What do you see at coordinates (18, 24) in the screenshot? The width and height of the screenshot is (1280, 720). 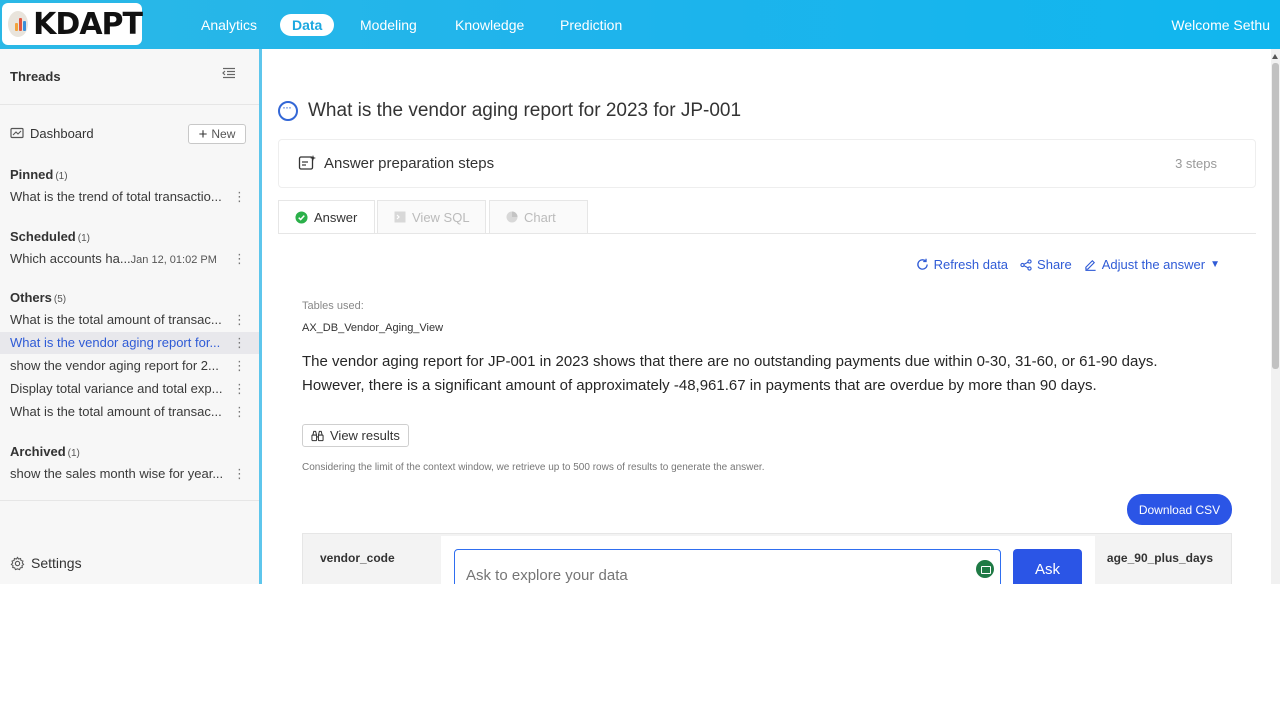 I see `logo-chart-icon` at bounding box center [18, 24].